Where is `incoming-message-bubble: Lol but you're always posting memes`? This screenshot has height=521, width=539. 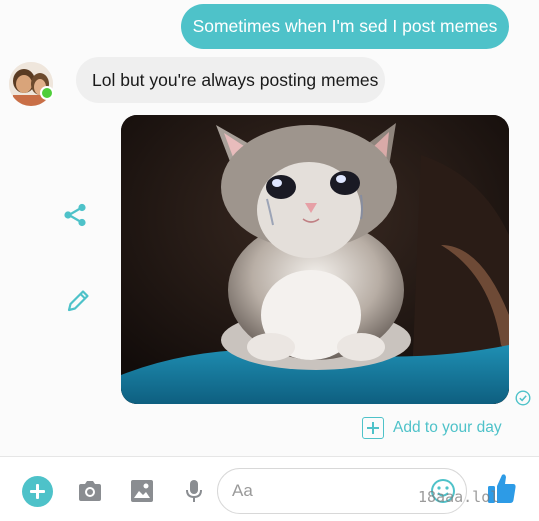
incoming-message-bubble: Lol but you're always posting memes is located at coordinates (230, 80).